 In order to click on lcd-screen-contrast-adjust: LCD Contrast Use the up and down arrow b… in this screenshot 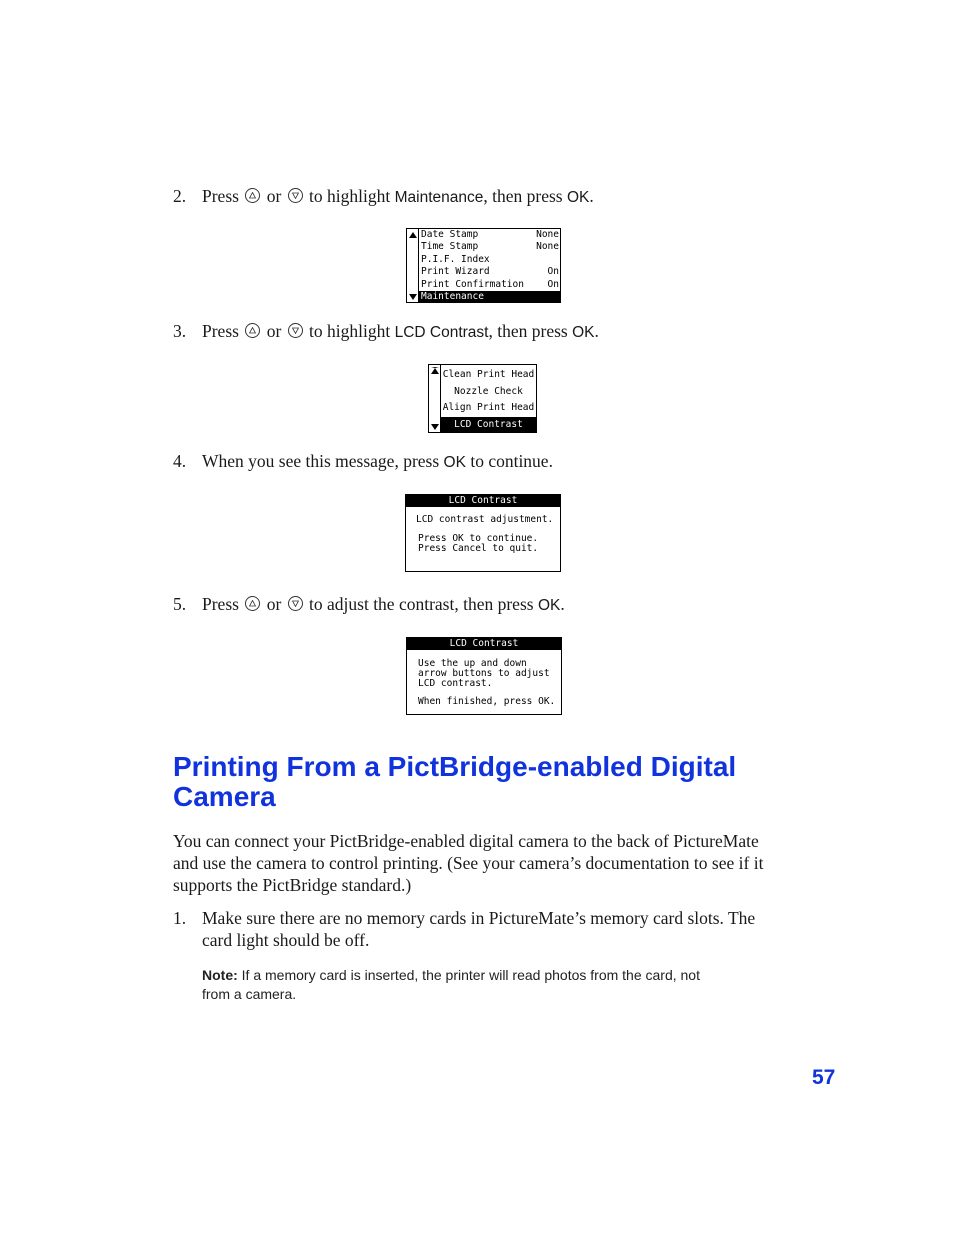, I will do `click(484, 676)`.